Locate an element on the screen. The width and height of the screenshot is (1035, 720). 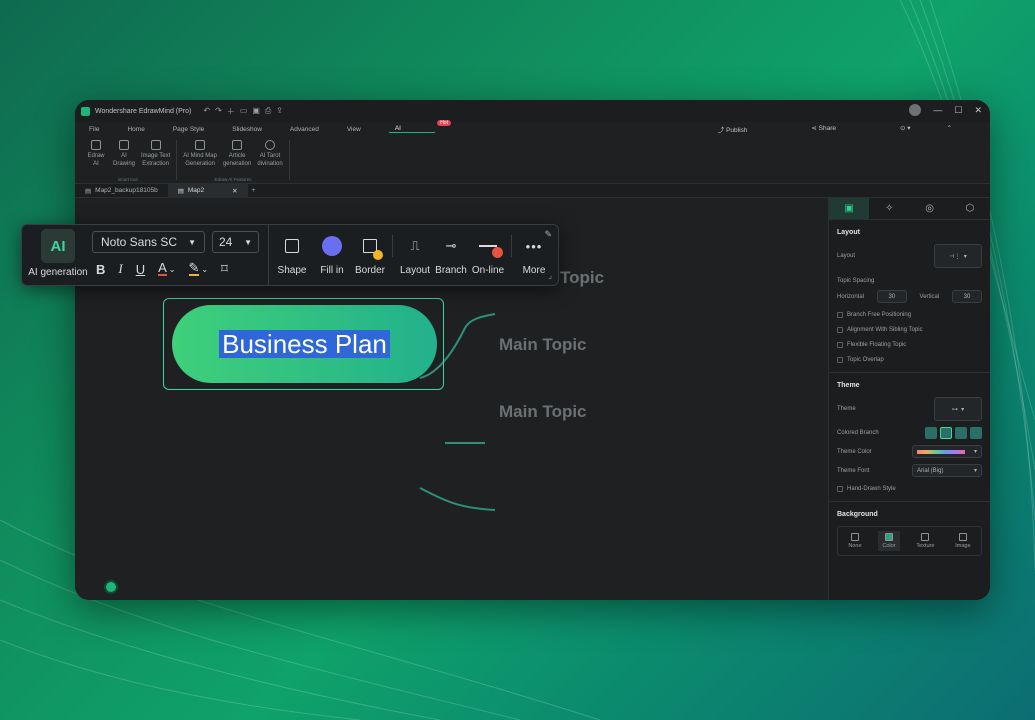
resize-handle-icon: ⌟ is located at coordinates (550, 275).